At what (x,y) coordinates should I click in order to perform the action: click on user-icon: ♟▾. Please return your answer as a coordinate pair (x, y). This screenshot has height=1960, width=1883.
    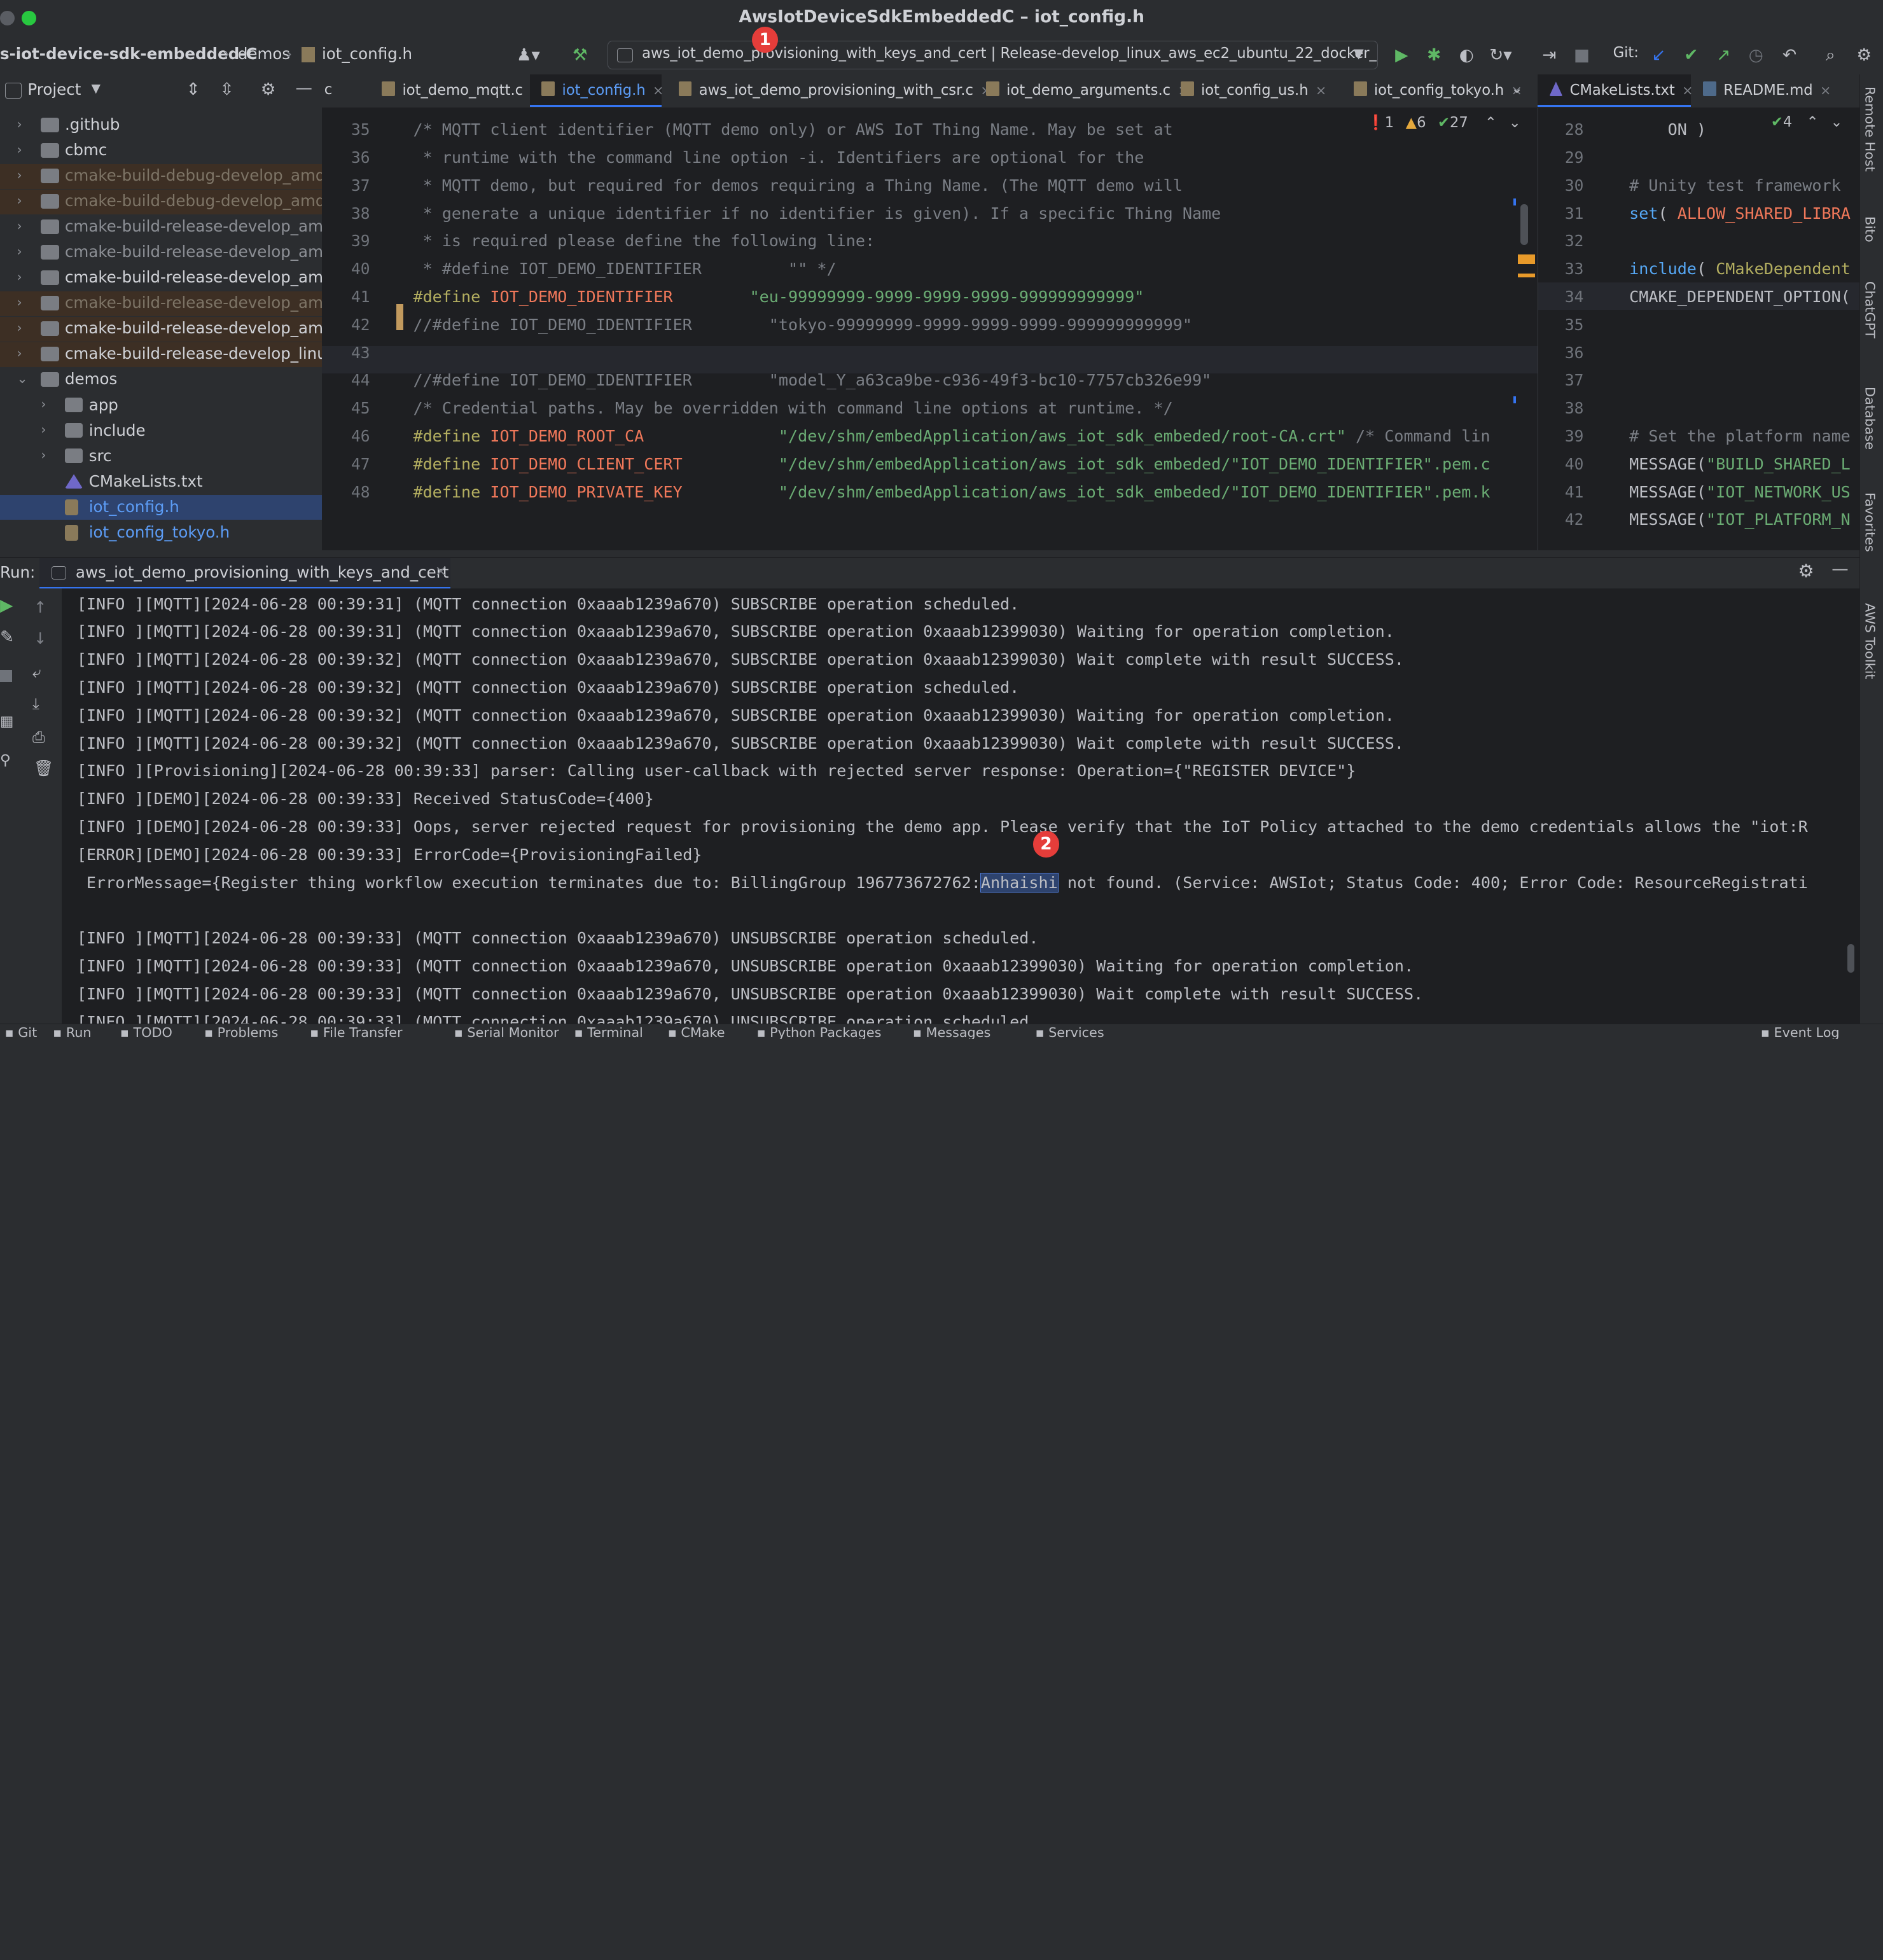
    Looking at the image, I should click on (528, 55).